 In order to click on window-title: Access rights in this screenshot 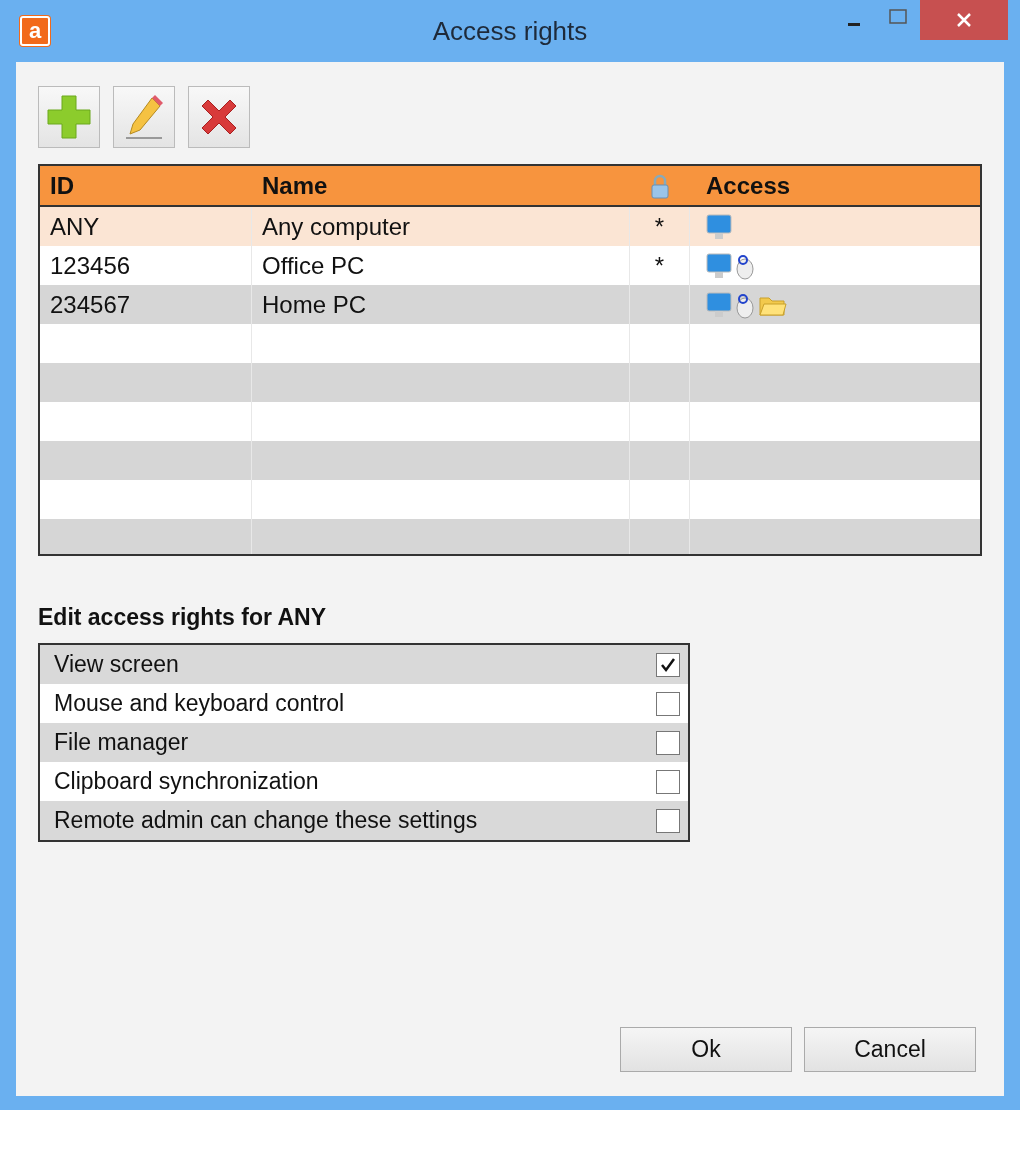, I will do `click(510, 31)`.